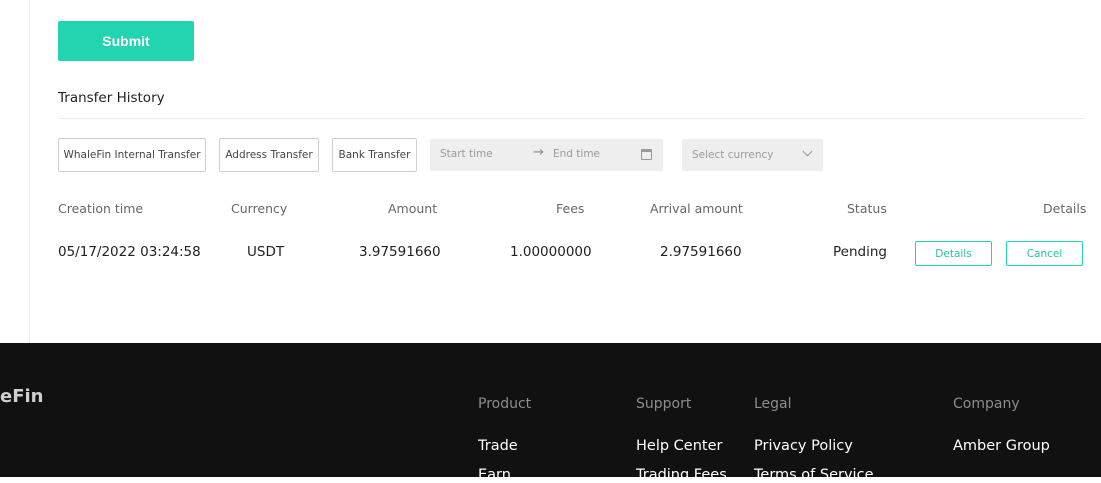 This screenshot has width=1101, height=483. Describe the element at coordinates (132, 155) in the screenshot. I see `filter-internal-transfer: WhaleFin Internal Transfer` at that location.